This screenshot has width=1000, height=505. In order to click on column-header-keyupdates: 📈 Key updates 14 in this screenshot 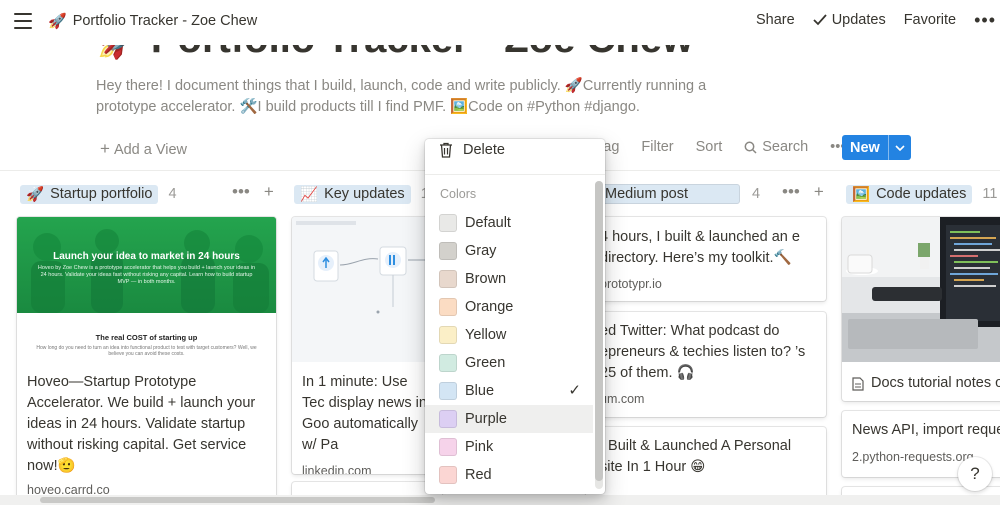, I will do `click(365, 194)`.